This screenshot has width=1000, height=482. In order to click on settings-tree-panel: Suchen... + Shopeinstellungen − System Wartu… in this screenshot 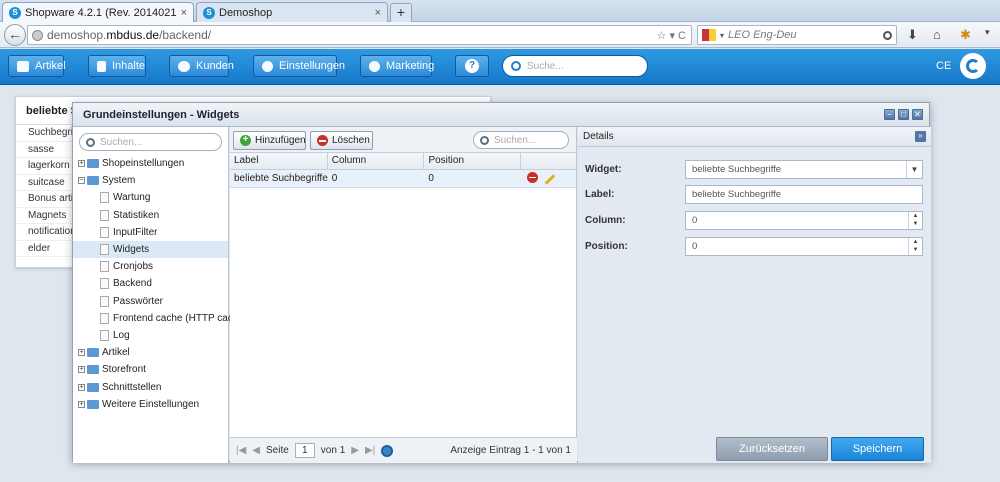, I will do `click(160, 295)`.